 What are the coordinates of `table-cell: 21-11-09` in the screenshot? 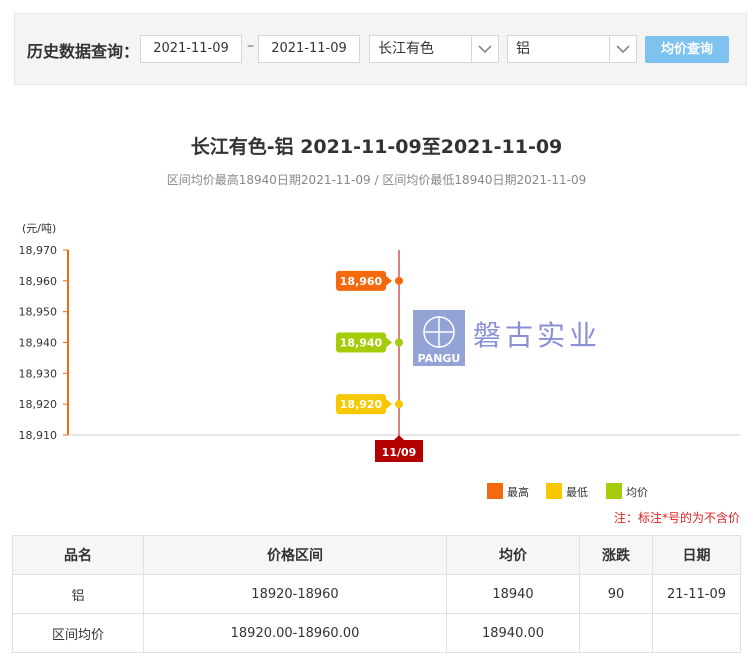 It's located at (696, 594).